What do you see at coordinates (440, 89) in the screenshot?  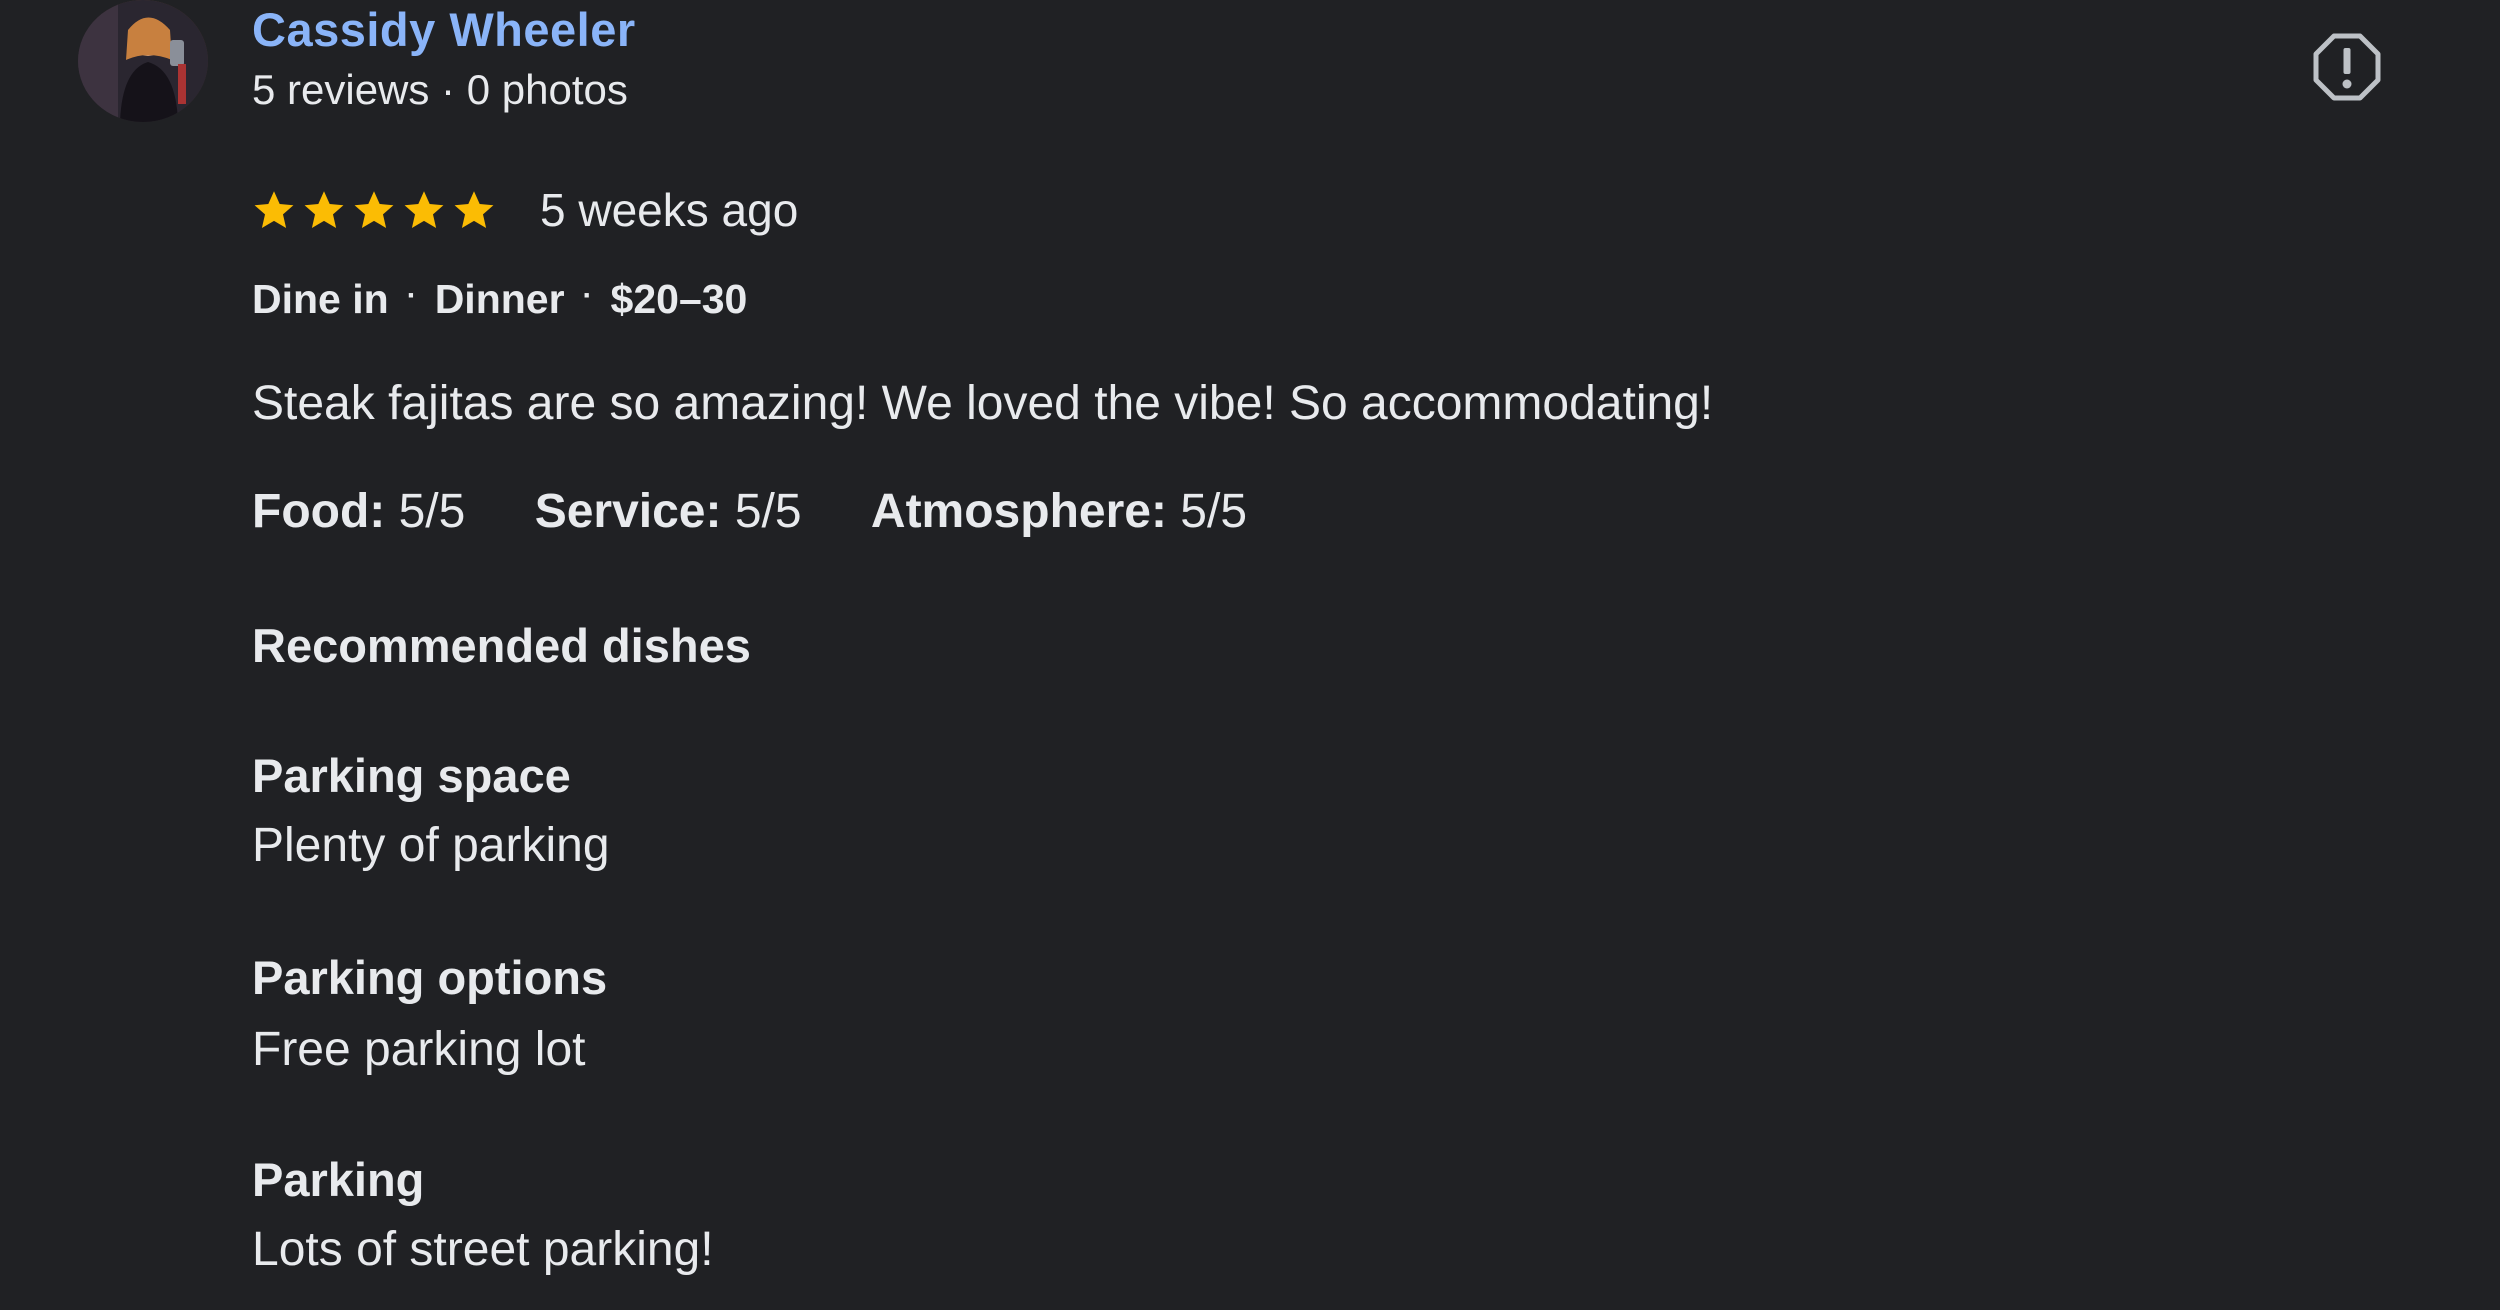 I see `reviewer-stats: 5 reviews · 0 photos` at bounding box center [440, 89].